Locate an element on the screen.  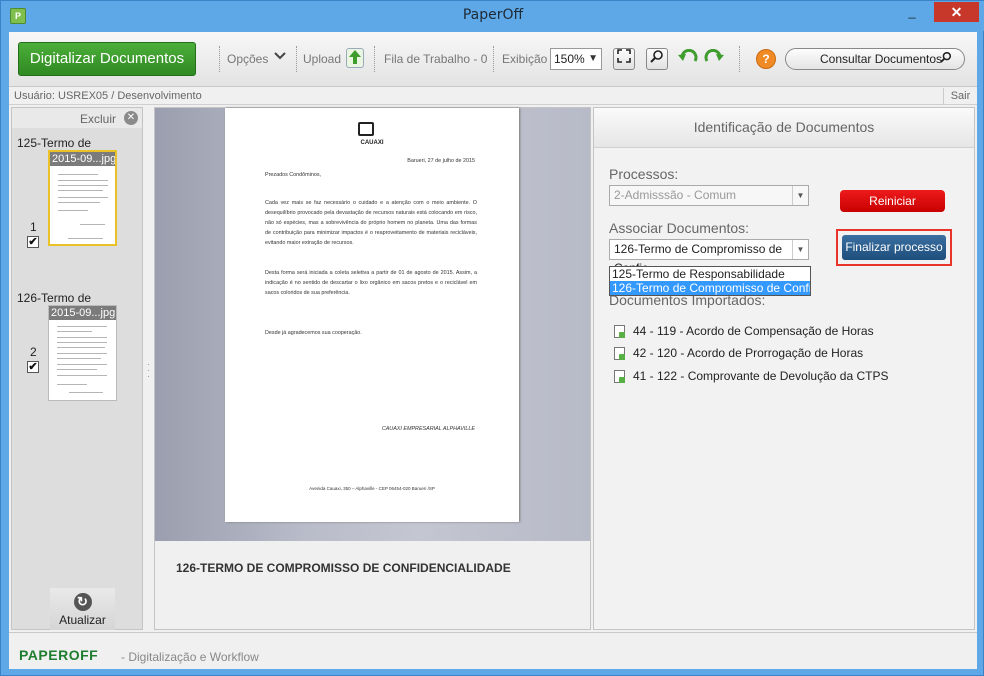
associar-select: 126-Termo de Compromisso de Confic ▼ is located at coordinates (709, 257).